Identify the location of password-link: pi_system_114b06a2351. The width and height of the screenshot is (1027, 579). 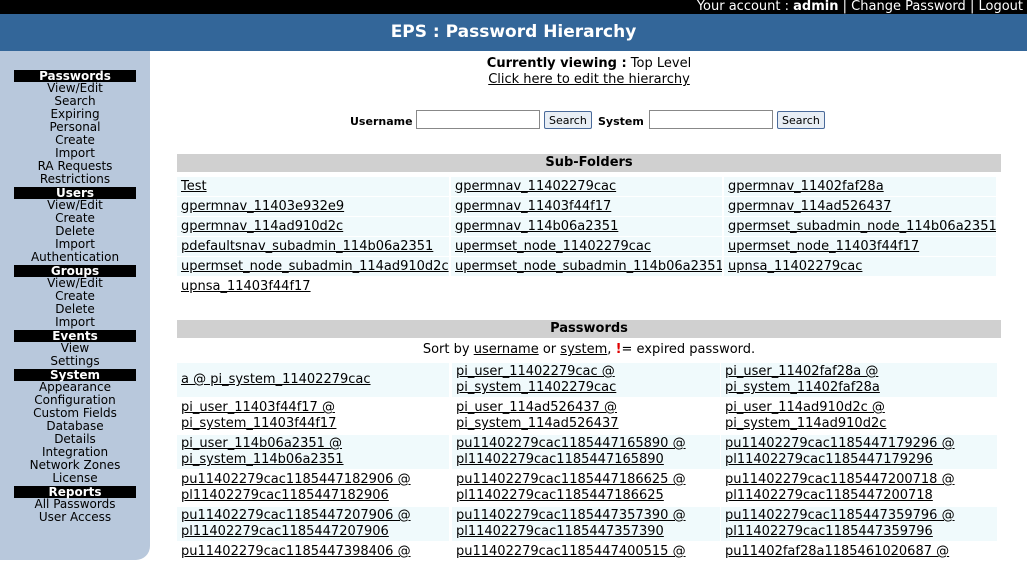
(315, 460).